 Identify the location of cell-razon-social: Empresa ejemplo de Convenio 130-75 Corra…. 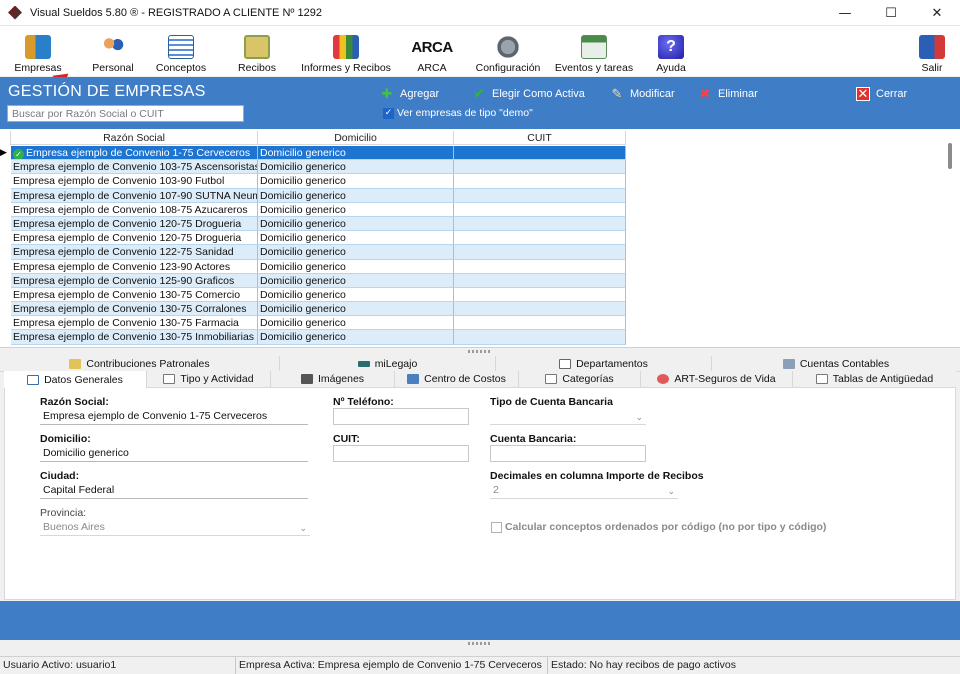
(134, 309).